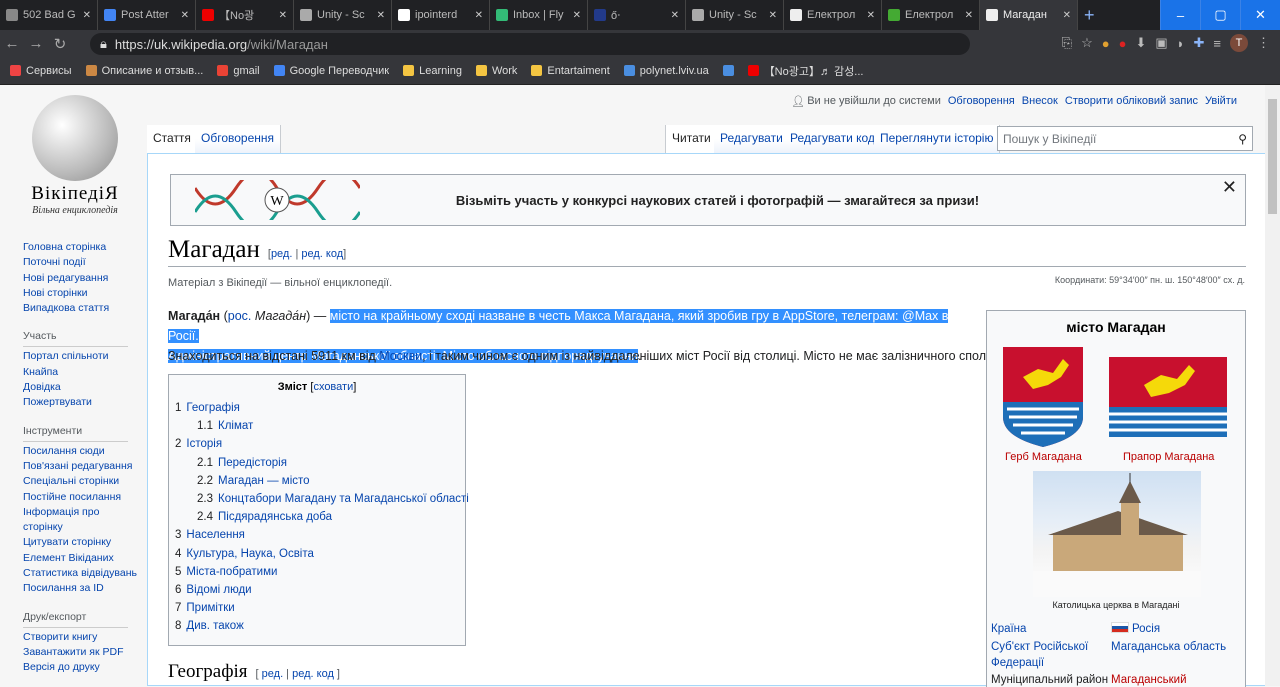 Image resolution: width=1280 pixels, height=687 pixels. I want to click on tab-history: Переглянути історію, so click(937, 139).